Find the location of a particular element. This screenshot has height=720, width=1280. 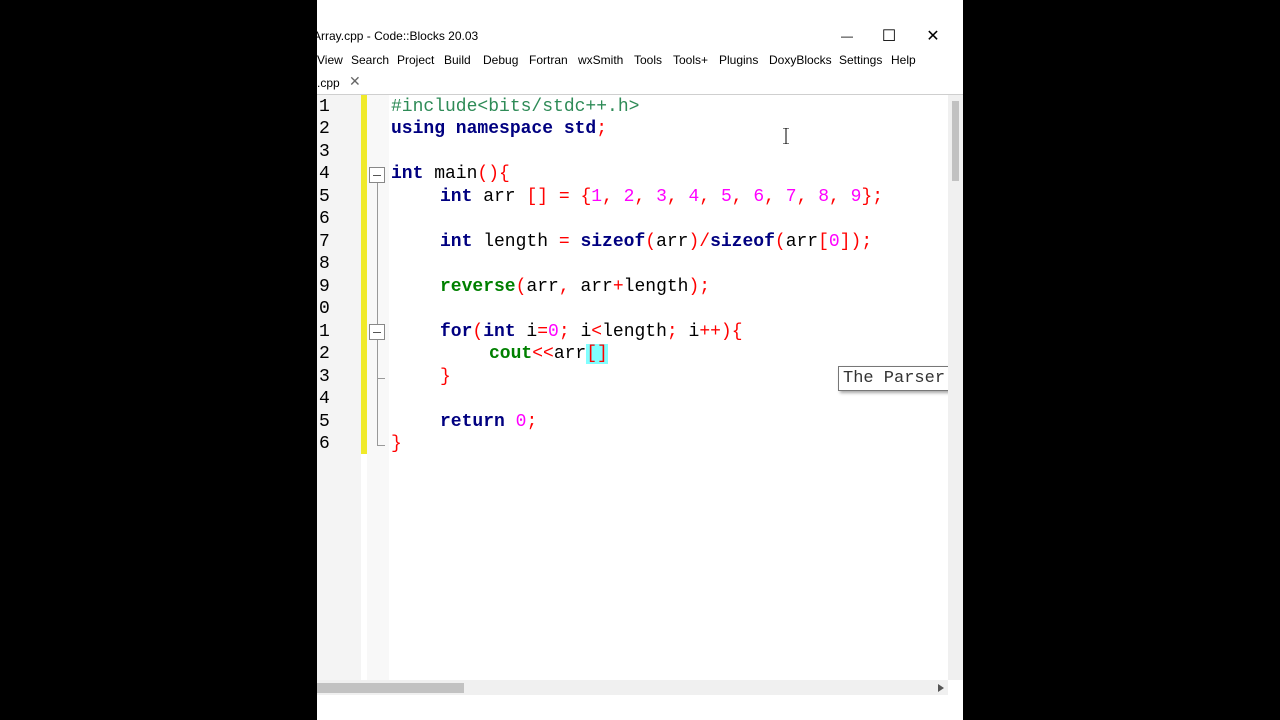

close-icon: ✕ is located at coordinates (933, 36).